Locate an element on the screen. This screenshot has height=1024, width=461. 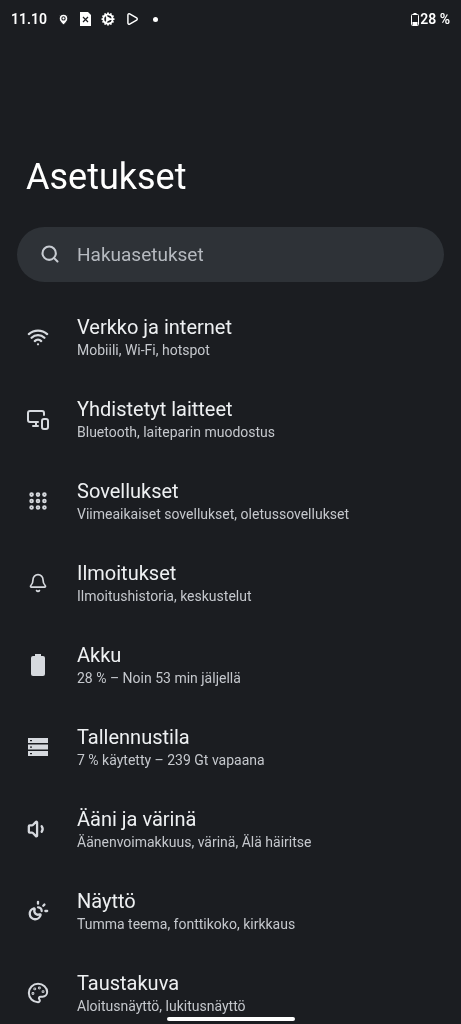
location-icon is located at coordinates (63, 19).